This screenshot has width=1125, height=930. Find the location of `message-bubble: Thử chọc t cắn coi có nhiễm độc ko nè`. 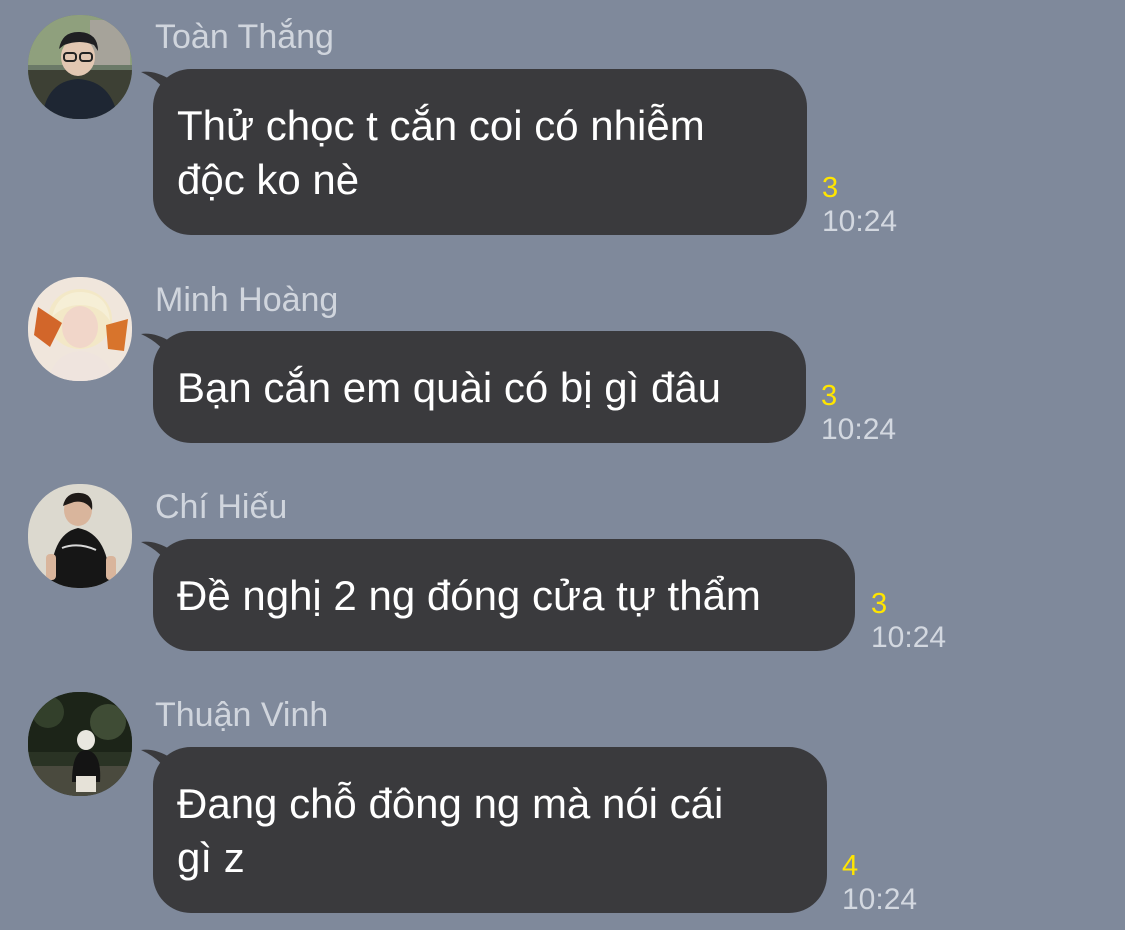

message-bubble: Thử chọc t cắn coi có nhiễm độc ko nè is located at coordinates (480, 152).